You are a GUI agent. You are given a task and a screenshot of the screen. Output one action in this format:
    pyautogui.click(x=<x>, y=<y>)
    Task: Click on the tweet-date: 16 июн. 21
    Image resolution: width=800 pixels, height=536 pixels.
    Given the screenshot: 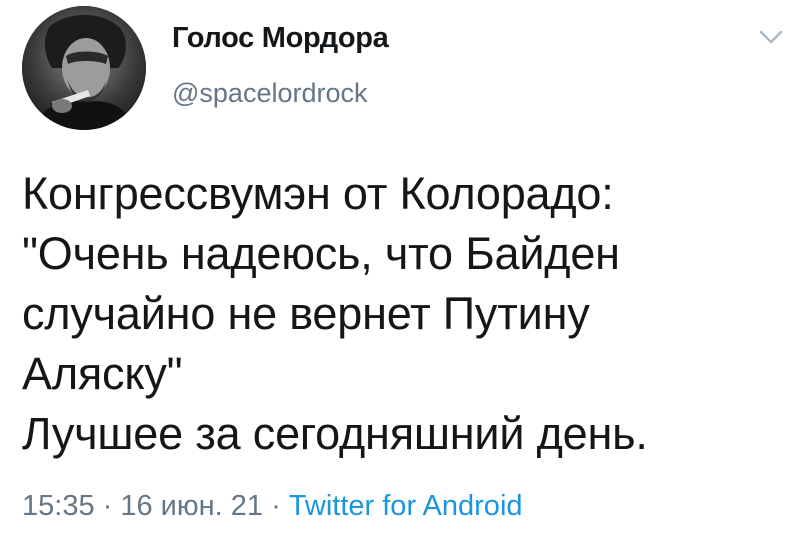 What is the action you would take?
    pyautogui.click(x=191, y=506)
    